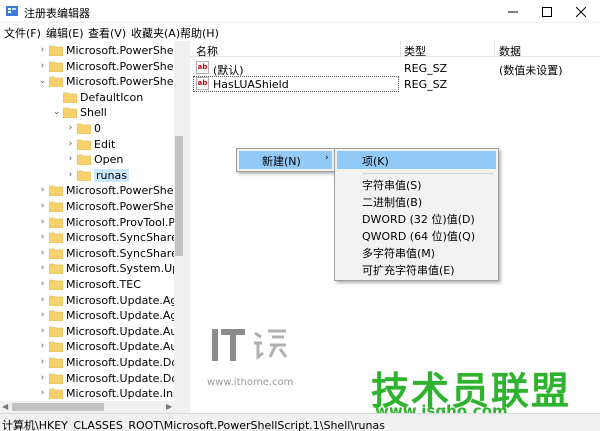 The height and width of the screenshot is (431, 600). What do you see at coordinates (87, 128) in the screenshot?
I see `tree-item: › 0` at bounding box center [87, 128].